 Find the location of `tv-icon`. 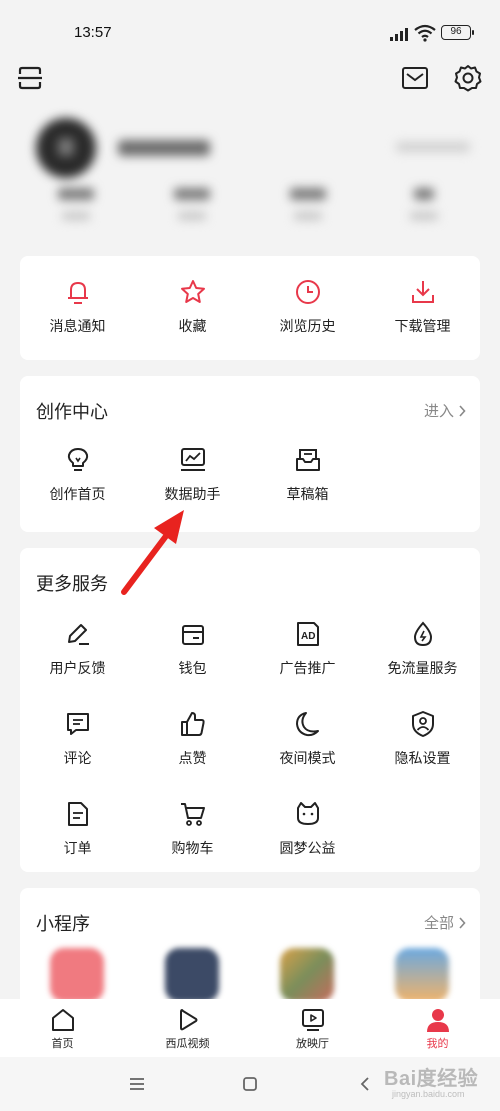

tv-icon is located at coordinates (312, 1020).